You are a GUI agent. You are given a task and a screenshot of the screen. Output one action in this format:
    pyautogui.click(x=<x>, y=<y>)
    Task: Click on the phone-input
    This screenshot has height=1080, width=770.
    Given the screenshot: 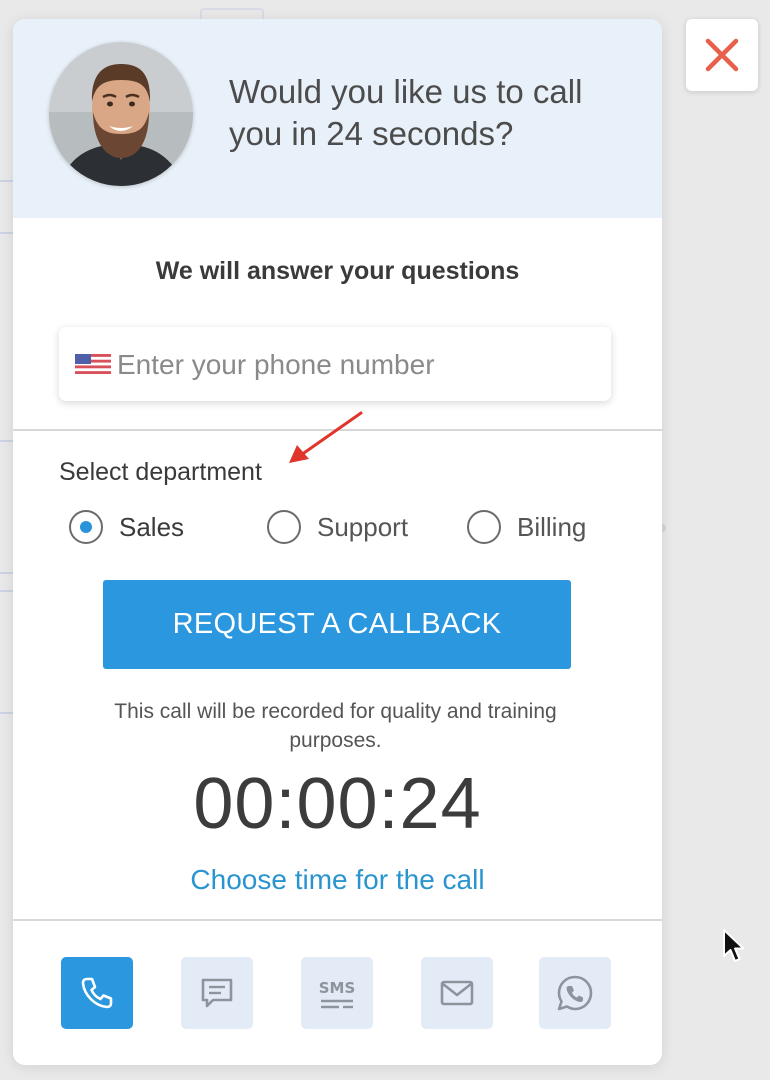 What is the action you would take?
    pyautogui.click(x=357, y=365)
    